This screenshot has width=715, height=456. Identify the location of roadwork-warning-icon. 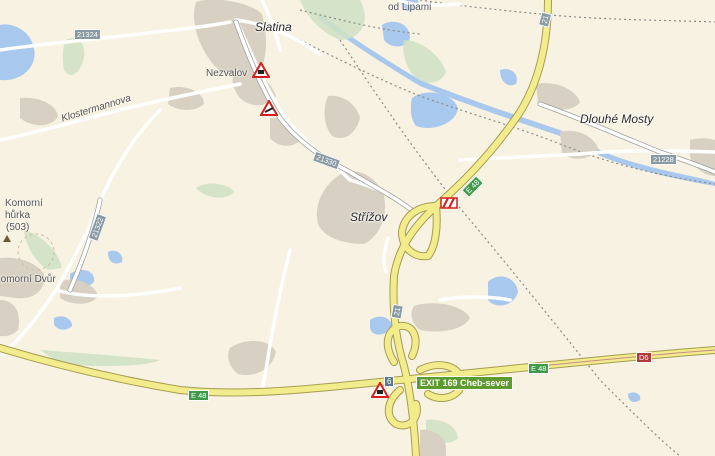
(269, 108).